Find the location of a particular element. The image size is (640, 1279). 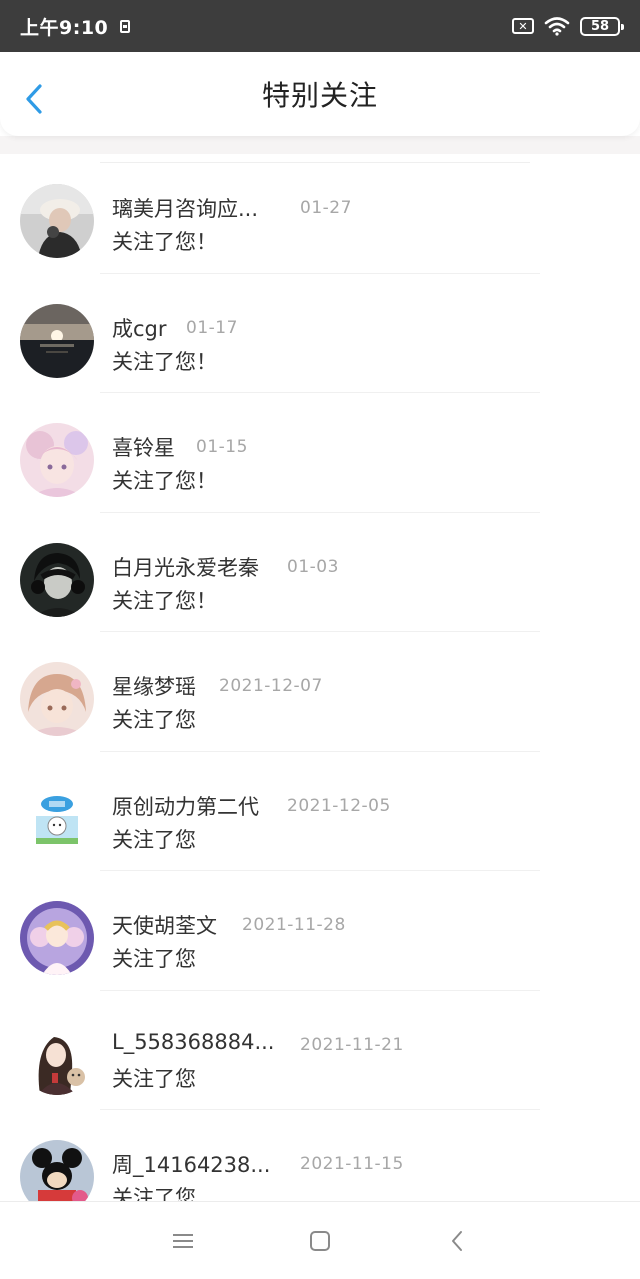

system-nav-bar is located at coordinates (320, 1240).